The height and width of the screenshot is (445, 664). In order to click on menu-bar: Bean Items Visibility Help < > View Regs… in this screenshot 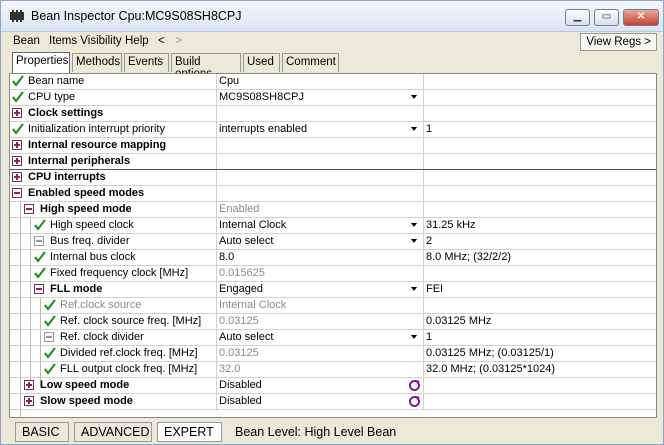, I will do `click(332, 42)`.